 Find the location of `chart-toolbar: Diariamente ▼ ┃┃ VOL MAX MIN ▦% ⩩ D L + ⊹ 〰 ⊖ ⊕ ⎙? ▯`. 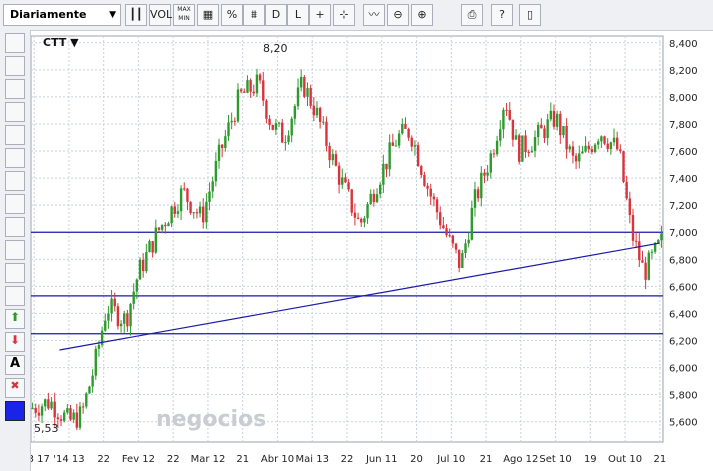

chart-toolbar: Diariamente ▼ ┃┃ VOL MAX MIN ▦% ⩩ D L + ⊹ 〰 ⊖ ⊕ ⎙? ▯ is located at coordinates (356, 15).